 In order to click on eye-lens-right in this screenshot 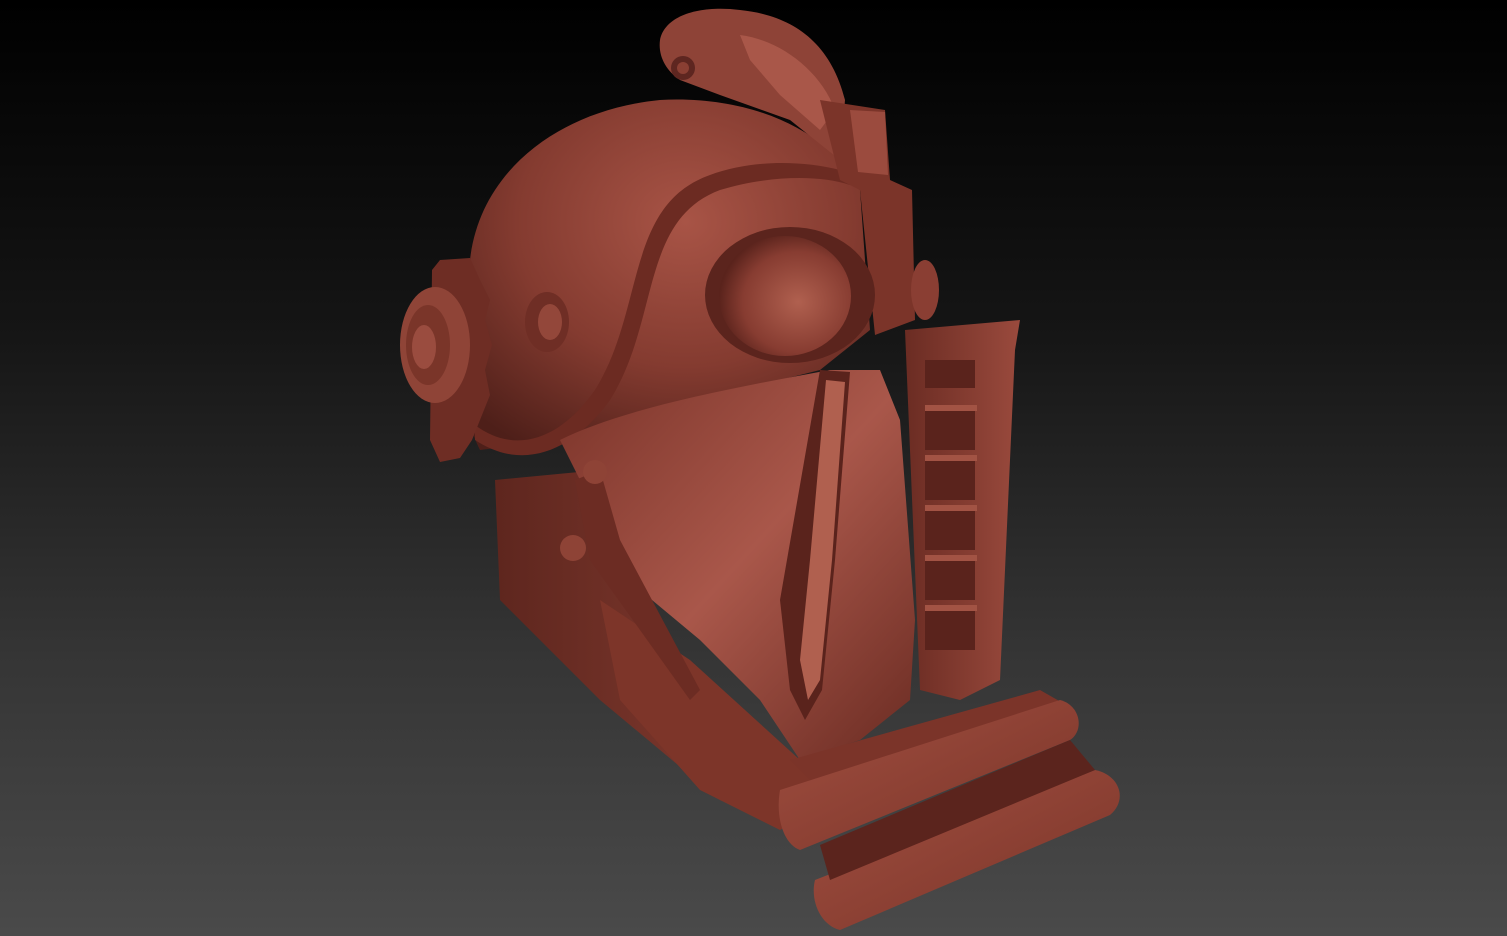, I will do `click(925, 290)`.